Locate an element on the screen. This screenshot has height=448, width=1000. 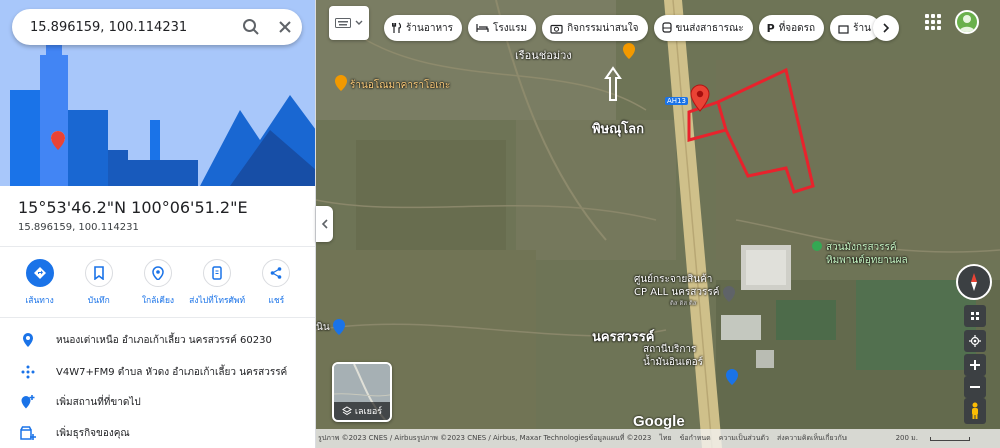
chip-hotels: โรงแรม is located at coordinates (502, 28).